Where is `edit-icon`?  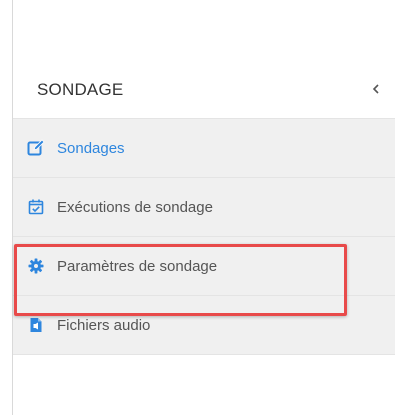
edit-icon is located at coordinates (36, 148).